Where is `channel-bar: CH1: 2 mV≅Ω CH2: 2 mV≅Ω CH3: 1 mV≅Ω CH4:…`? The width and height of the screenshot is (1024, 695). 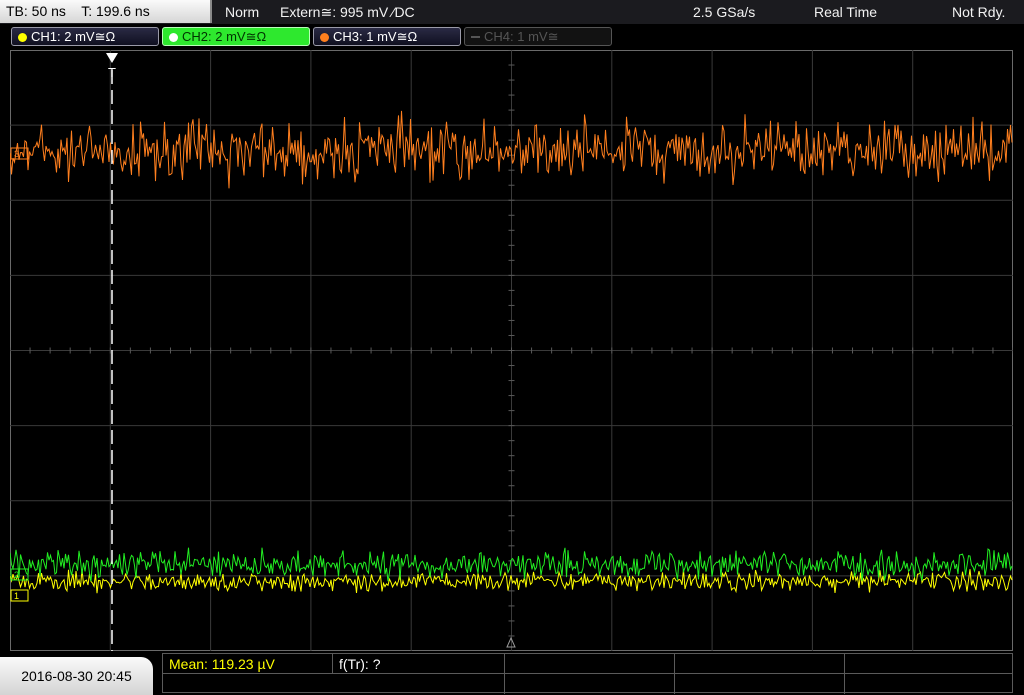 channel-bar: CH1: 2 mV≅Ω CH2: 2 mV≅Ω CH3: 1 mV≅Ω CH4:… is located at coordinates (512, 37).